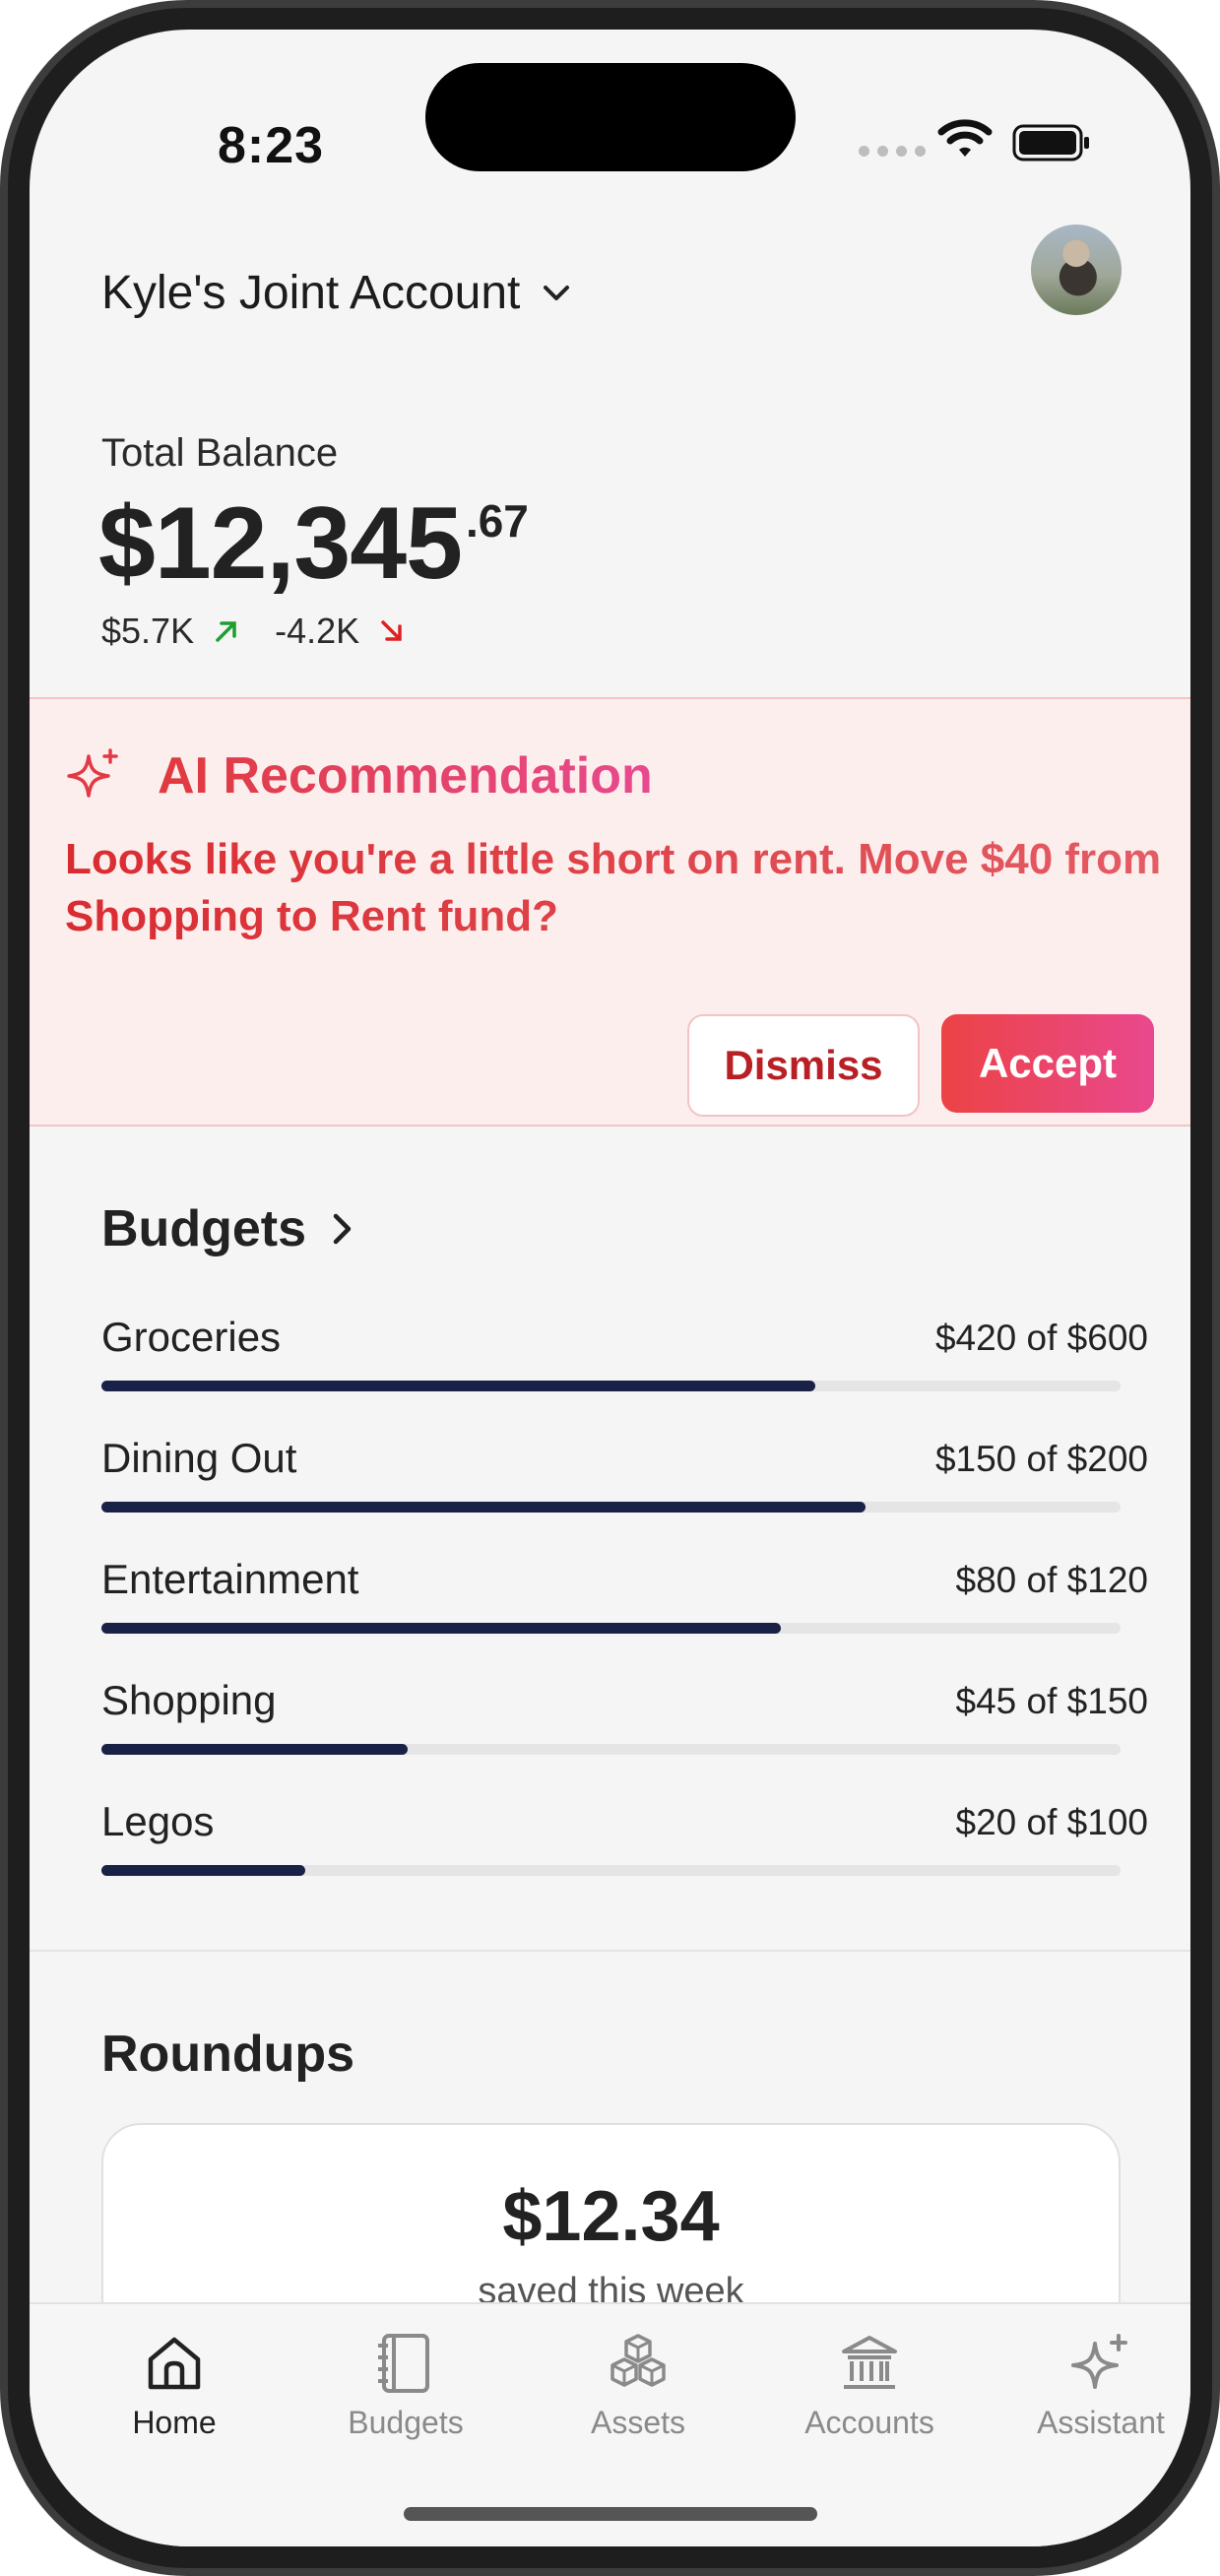 Image resolution: width=1220 pixels, height=2576 pixels. I want to click on budget-item-entertainment: Entertainment $80 of $120, so click(624, 1597).